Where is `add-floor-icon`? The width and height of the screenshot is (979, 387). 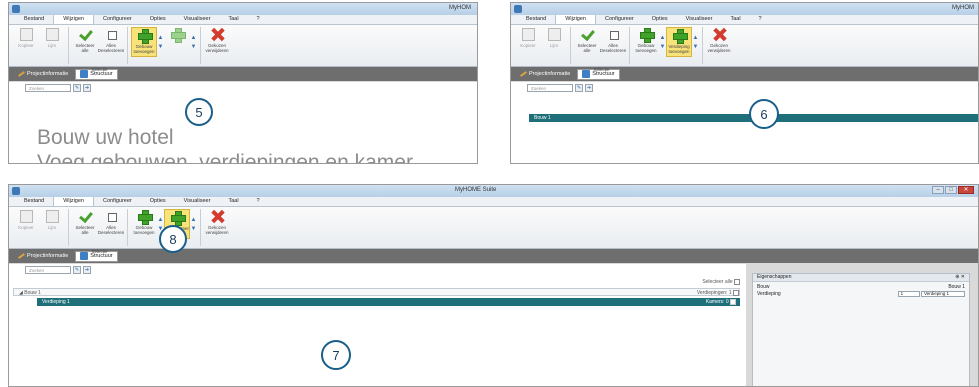 add-floor-icon is located at coordinates (178, 35).